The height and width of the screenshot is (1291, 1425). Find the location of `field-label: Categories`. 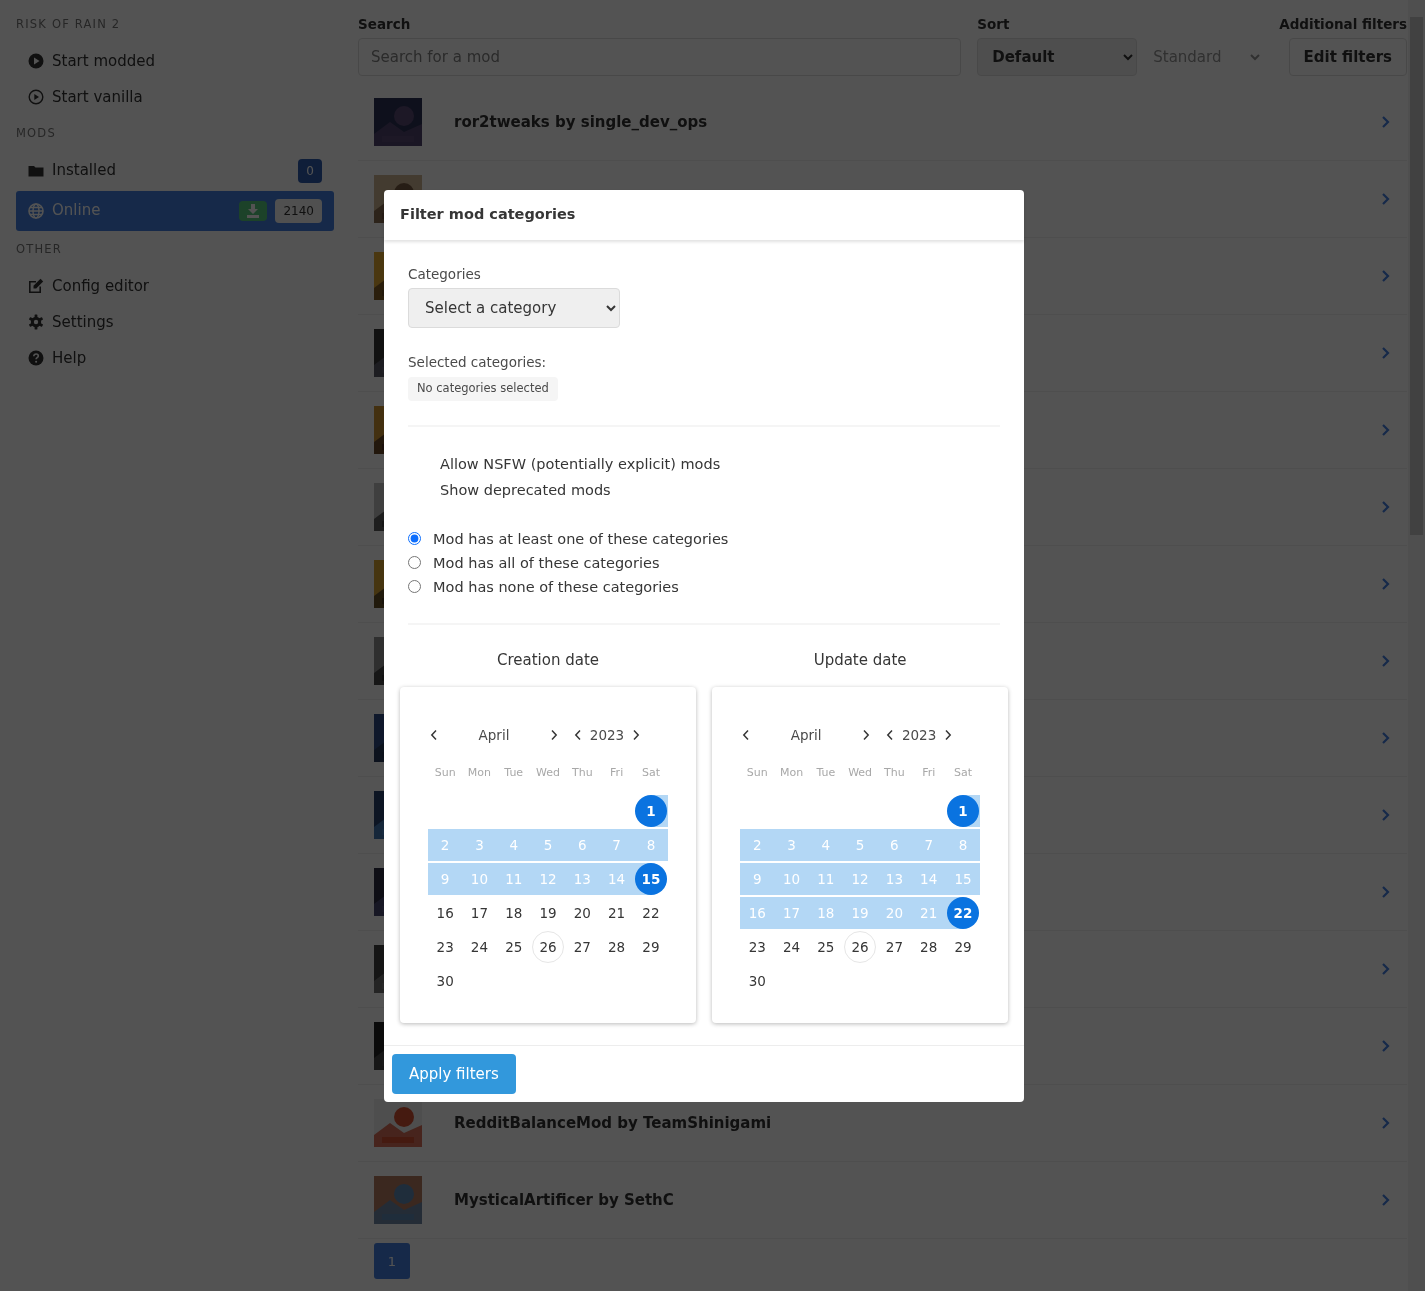

field-label: Categories is located at coordinates (445, 274).